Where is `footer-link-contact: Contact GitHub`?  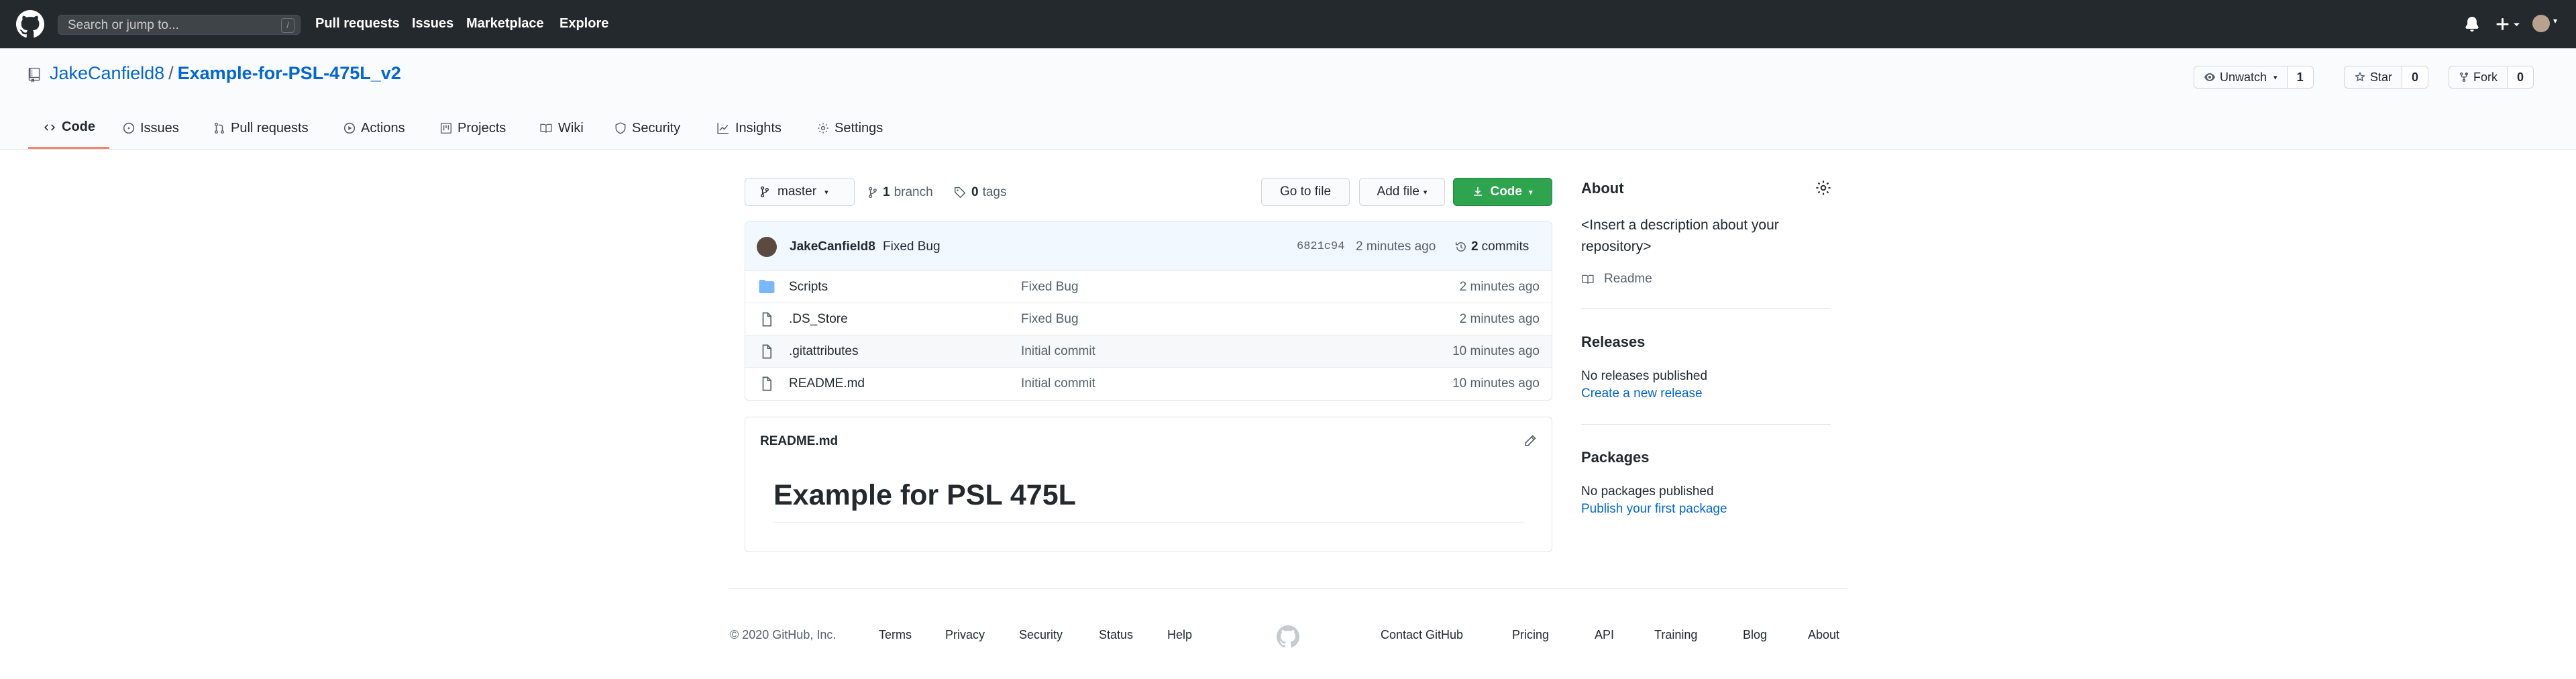
footer-link-contact: Contact GitHub is located at coordinates (1422, 635).